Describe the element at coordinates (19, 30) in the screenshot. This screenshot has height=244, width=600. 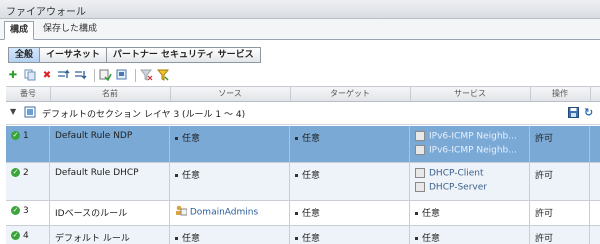
I see `tab-configuration: 構成` at that location.